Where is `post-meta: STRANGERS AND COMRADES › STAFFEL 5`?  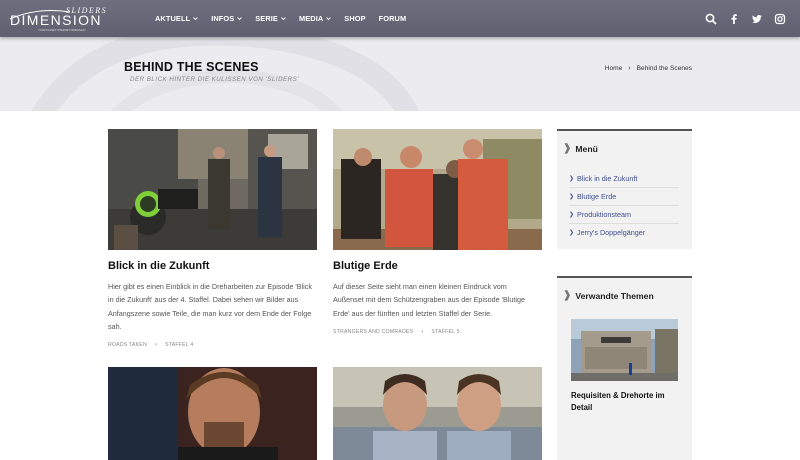 post-meta: STRANGERS AND COMRADES › STAFFEL 5 is located at coordinates (437, 332).